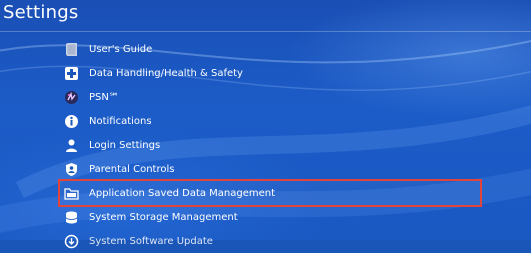 The height and width of the screenshot is (253, 531). Describe the element at coordinates (71, 49) in the screenshot. I see `book-icon` at that location.